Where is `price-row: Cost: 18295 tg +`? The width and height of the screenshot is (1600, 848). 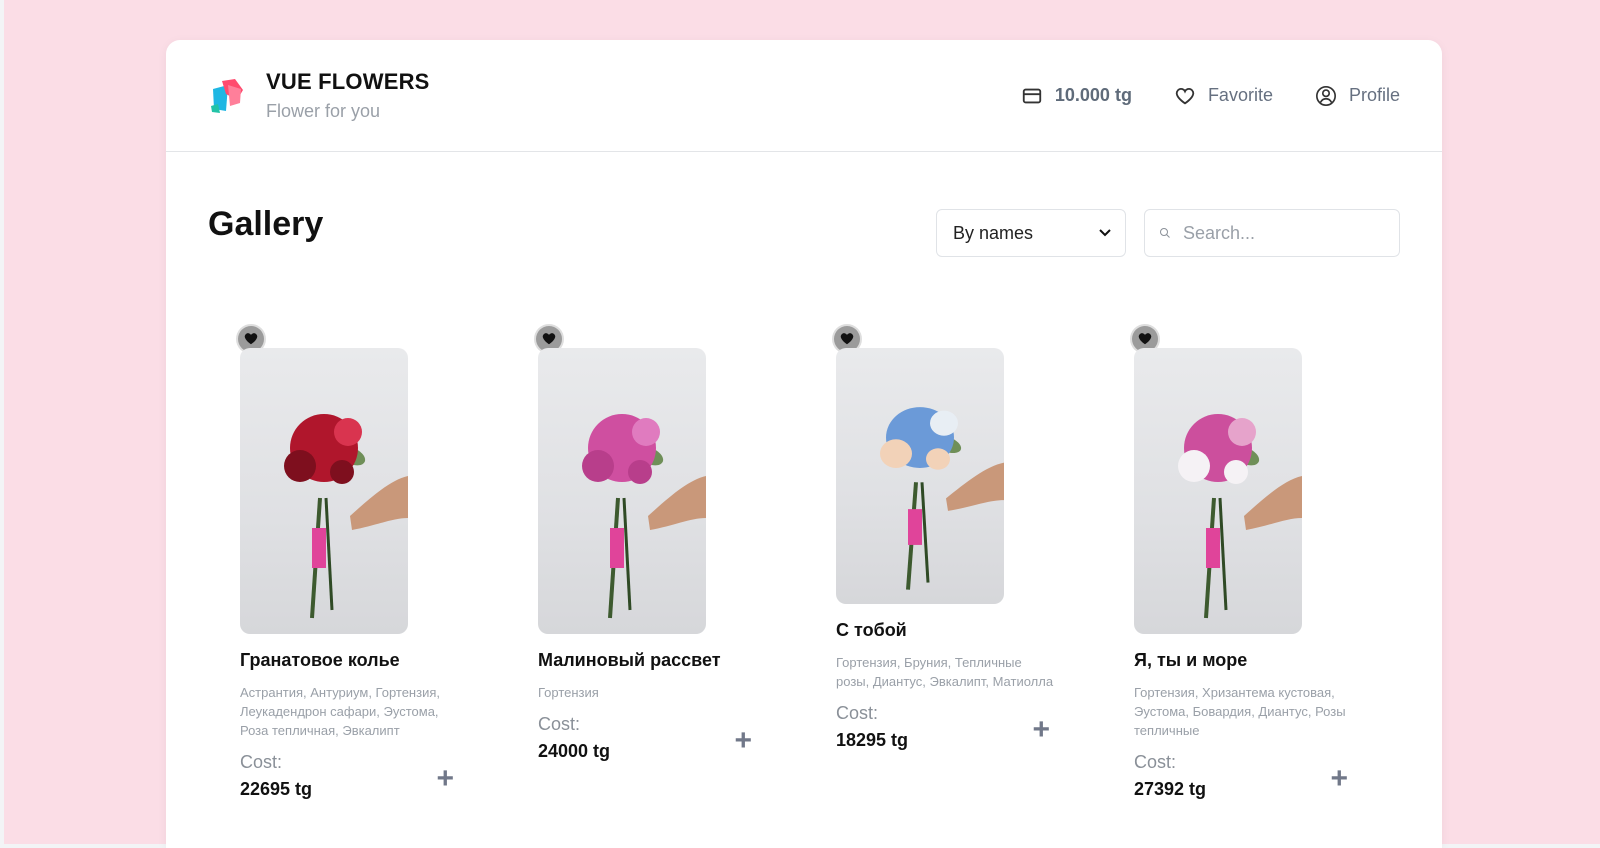
price-row: Cost: 18295 tg + is located at coordinates (943, 727).